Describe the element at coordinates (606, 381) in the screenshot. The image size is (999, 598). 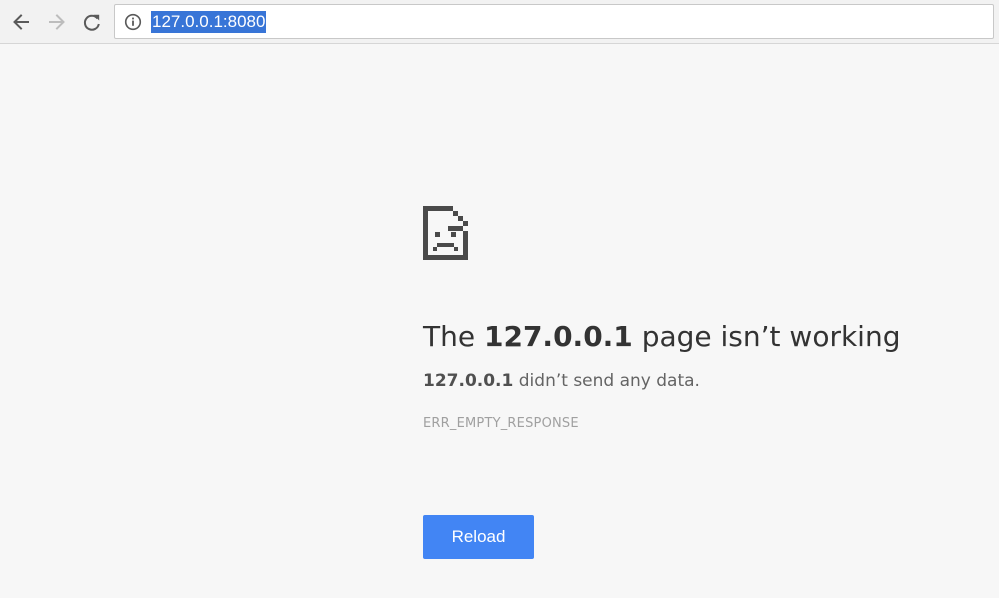
I see `desc-suffix: didn’t send any data.` at that location.